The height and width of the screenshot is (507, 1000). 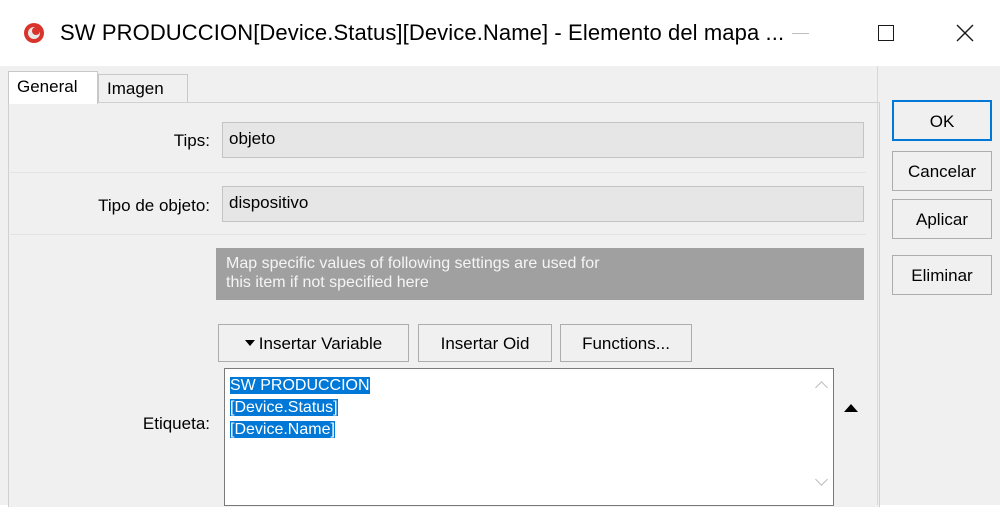 What do you see at coordinates (176, 423) in the screenshot?
I see `label-field-label: Etiqueta:` at bounding box center [176, 423].